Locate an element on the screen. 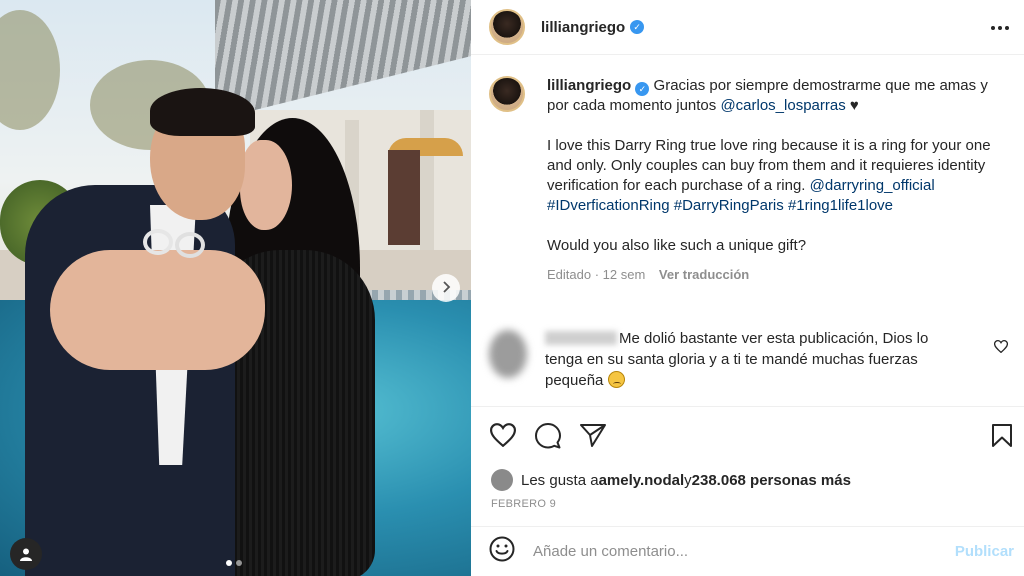 The width and height of the screenshot is (1024, 576). add-comment-bar: Publicar is located at coordinates (747, 551).